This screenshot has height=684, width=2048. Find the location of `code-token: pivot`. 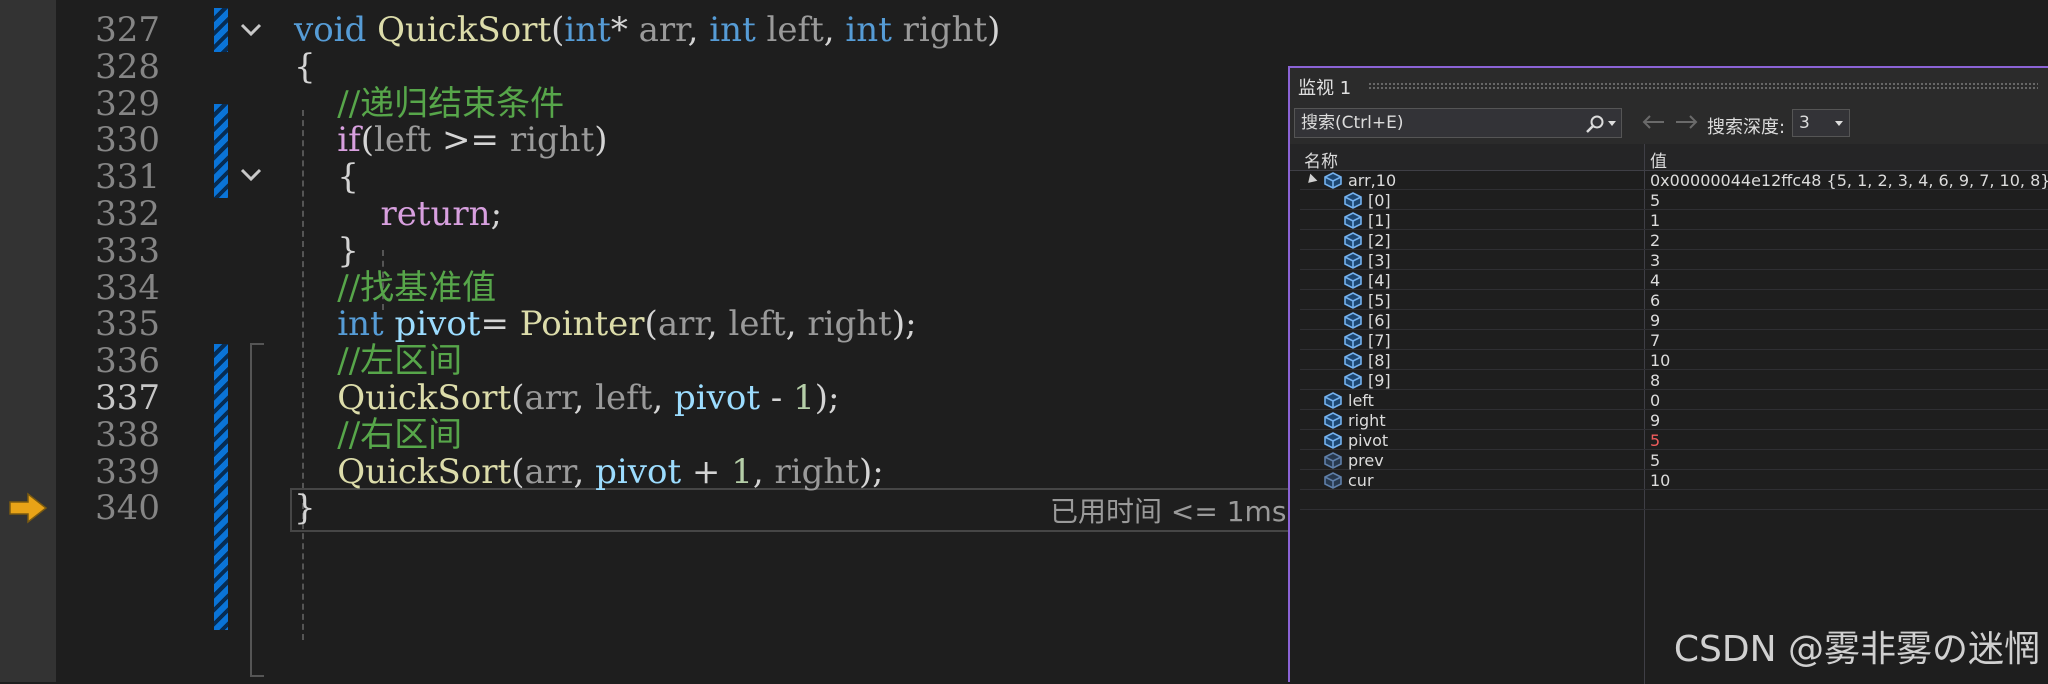

code-token: pivot is located at coordinates (717, 398).